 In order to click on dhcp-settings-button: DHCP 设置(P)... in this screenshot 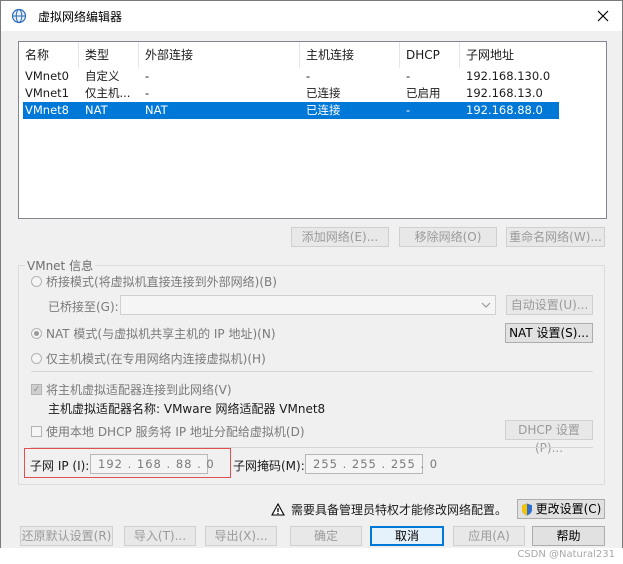, I will do `click(549, 437)`.